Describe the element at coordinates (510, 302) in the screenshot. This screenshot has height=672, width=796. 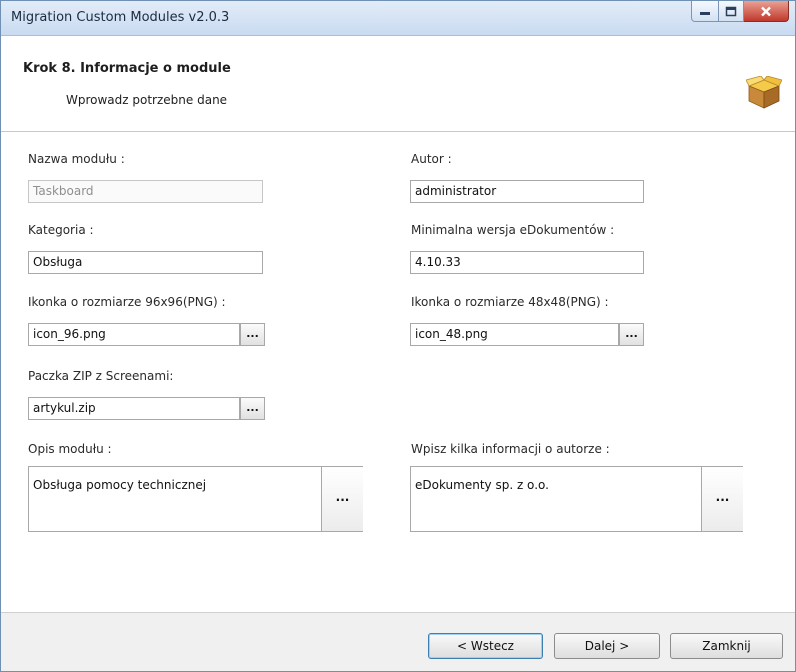
I see `icon48-label: Ikonka o rozmiarze 48x48(PNG) :` at that location.